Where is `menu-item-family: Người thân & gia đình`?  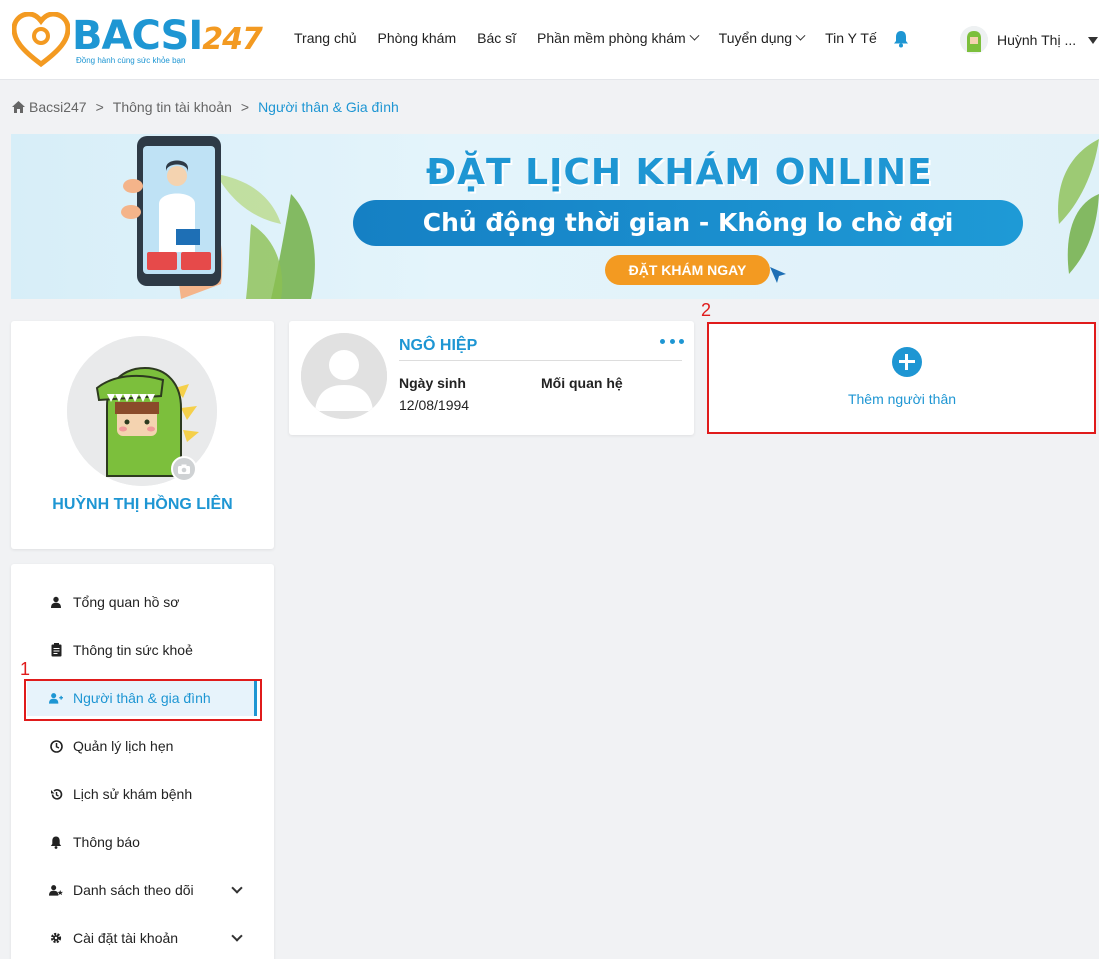
menu-item-family: Người thân & gia đình is located at coordinates (142, 698).